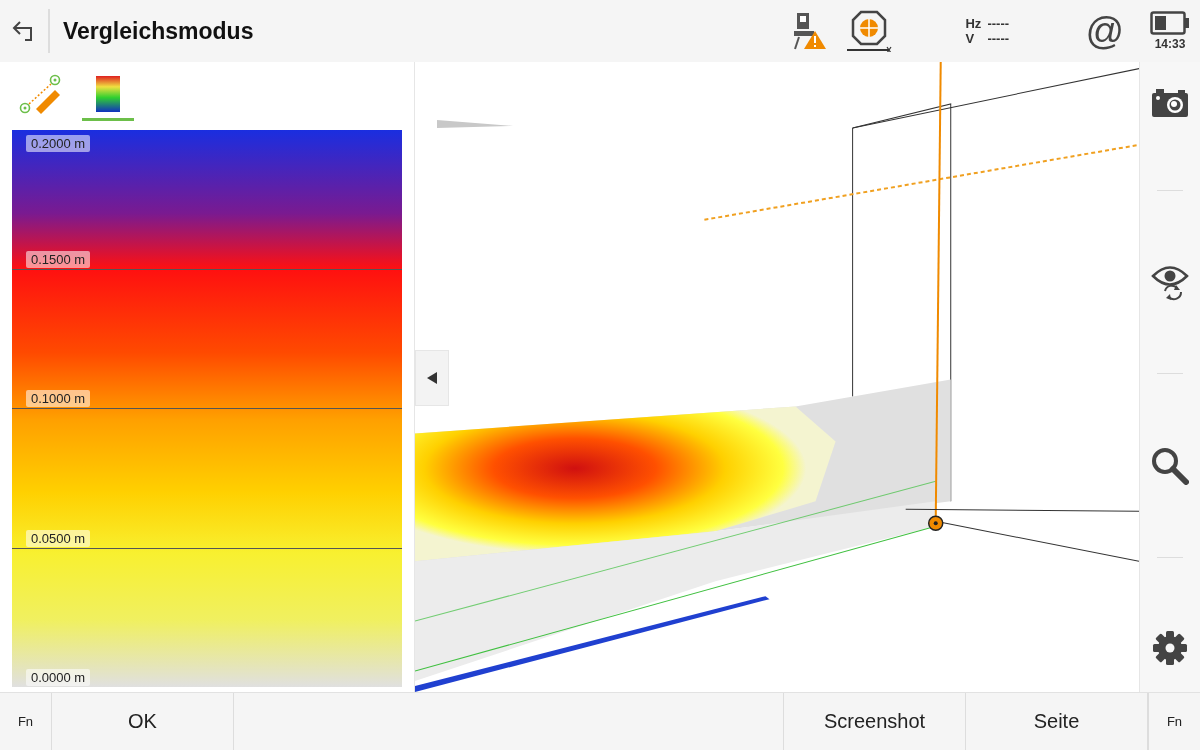 This screenshot has height=750, width=1200. What do you see at coordinates (1170, 103) in the screenshot?
I see `camera-icon` at bounding box center [1170, 103].